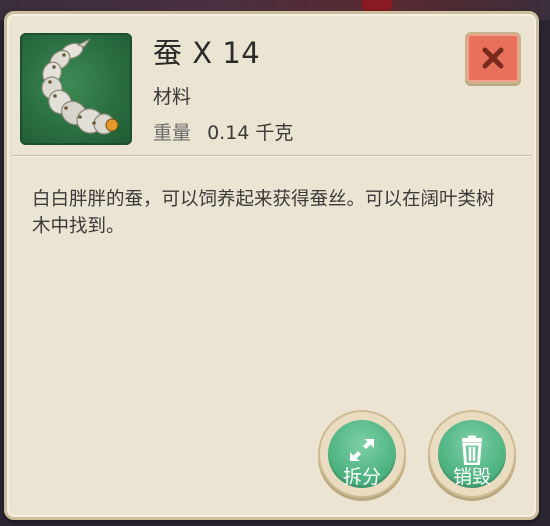  I want to click on trash-icon, so click(472, 450).